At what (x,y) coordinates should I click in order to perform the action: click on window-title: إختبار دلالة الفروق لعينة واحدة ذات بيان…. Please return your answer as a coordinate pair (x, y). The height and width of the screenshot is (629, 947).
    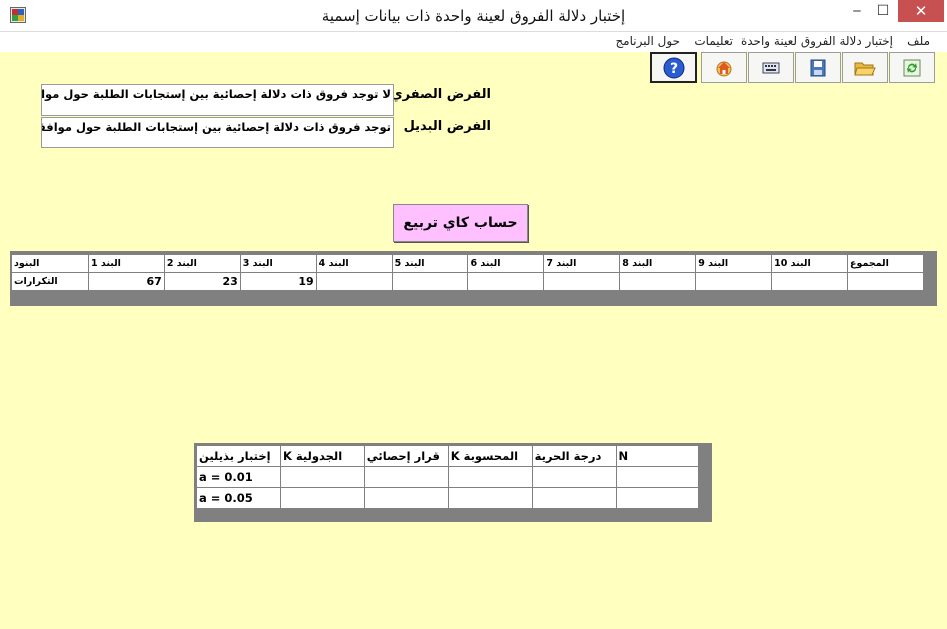
    Looking at the image, I should click on (473, 16).